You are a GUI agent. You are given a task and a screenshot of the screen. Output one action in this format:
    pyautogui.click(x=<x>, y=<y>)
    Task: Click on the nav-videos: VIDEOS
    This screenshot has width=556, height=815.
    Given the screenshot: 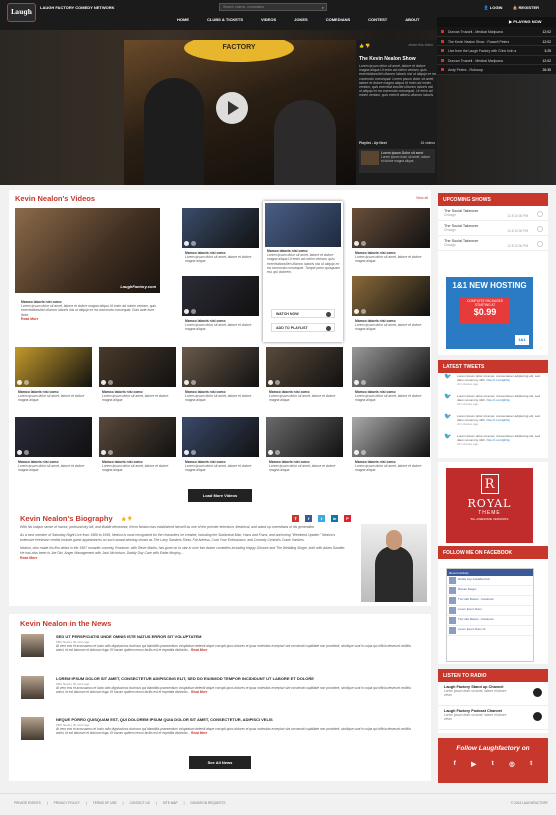 What is the action you would take?
    pyautogui.click(x=268, y=19)
    